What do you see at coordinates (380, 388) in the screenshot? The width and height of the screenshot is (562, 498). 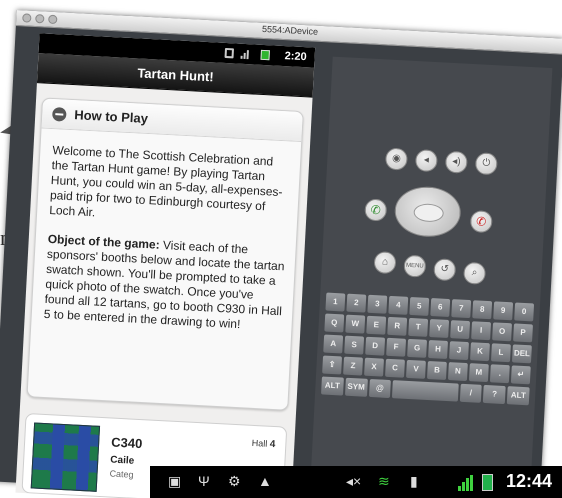 I see `key: @` at bounding box center [380, 388].